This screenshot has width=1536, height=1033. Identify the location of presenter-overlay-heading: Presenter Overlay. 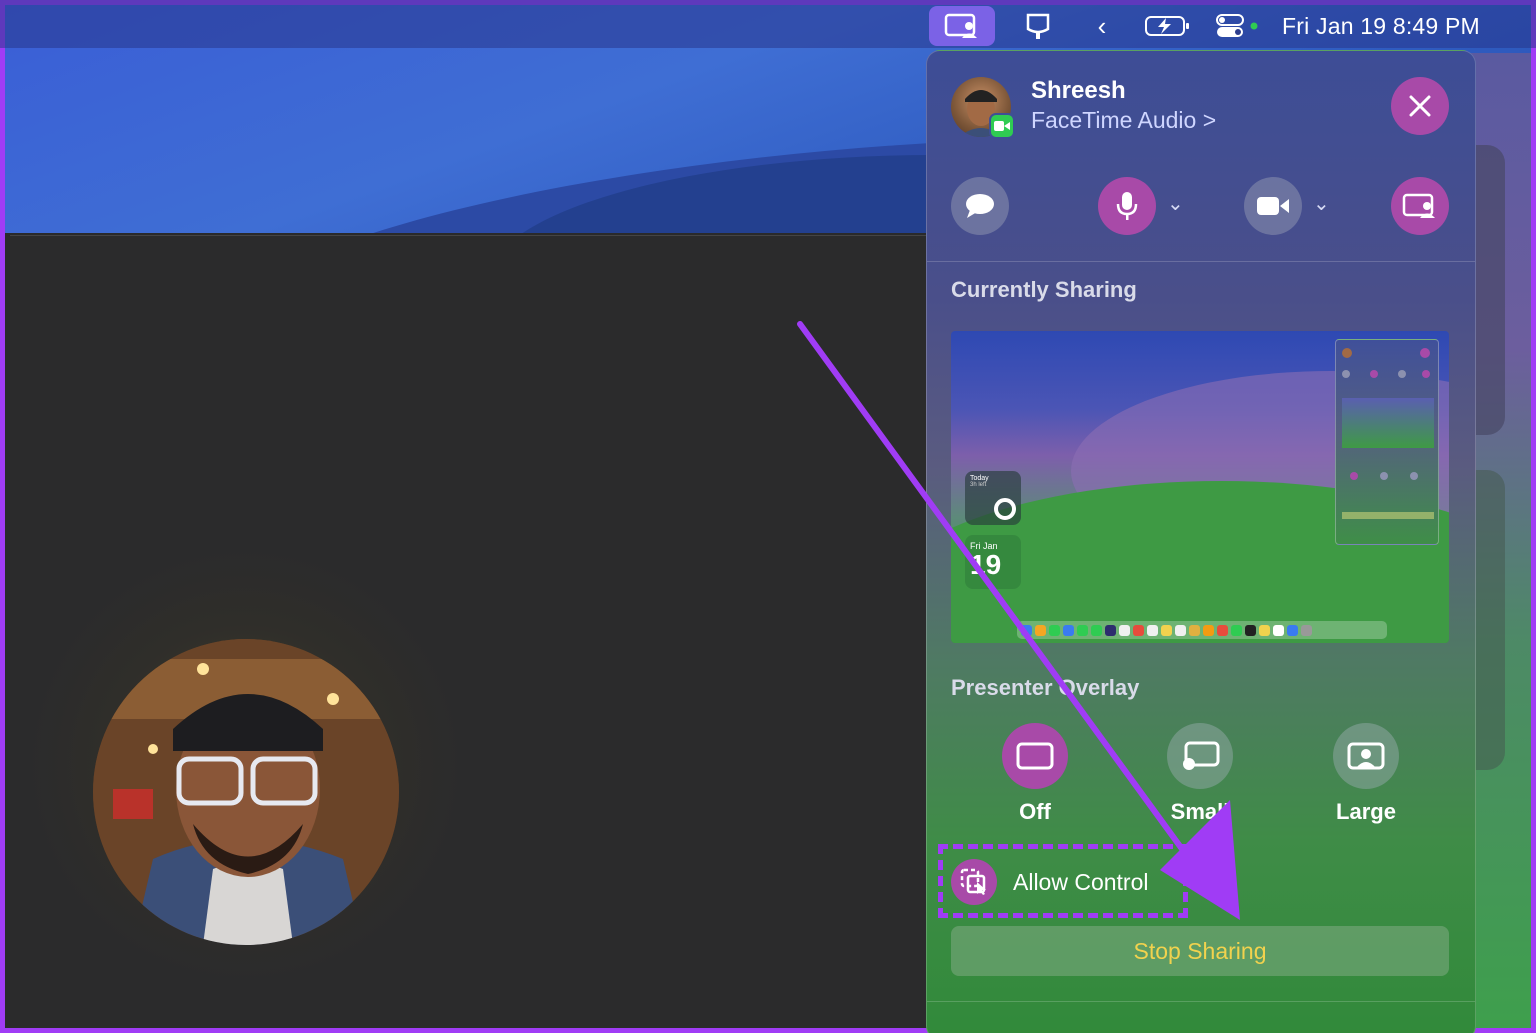
(1045, 687).